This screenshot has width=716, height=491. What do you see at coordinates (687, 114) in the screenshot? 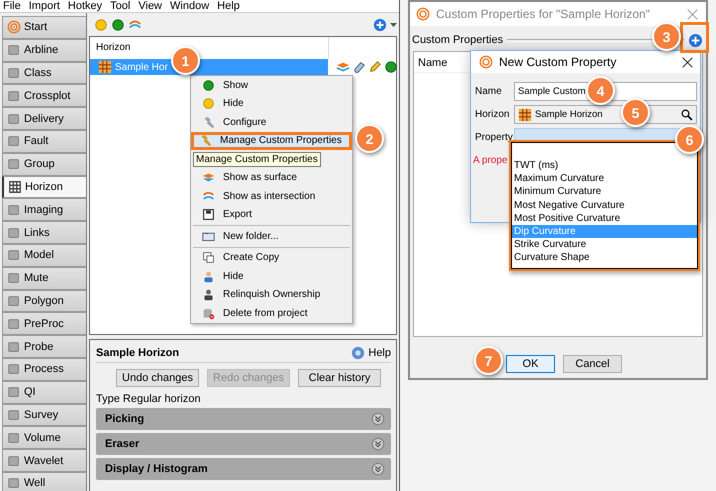
I see `search-icon` at bounding box center [687, 114].